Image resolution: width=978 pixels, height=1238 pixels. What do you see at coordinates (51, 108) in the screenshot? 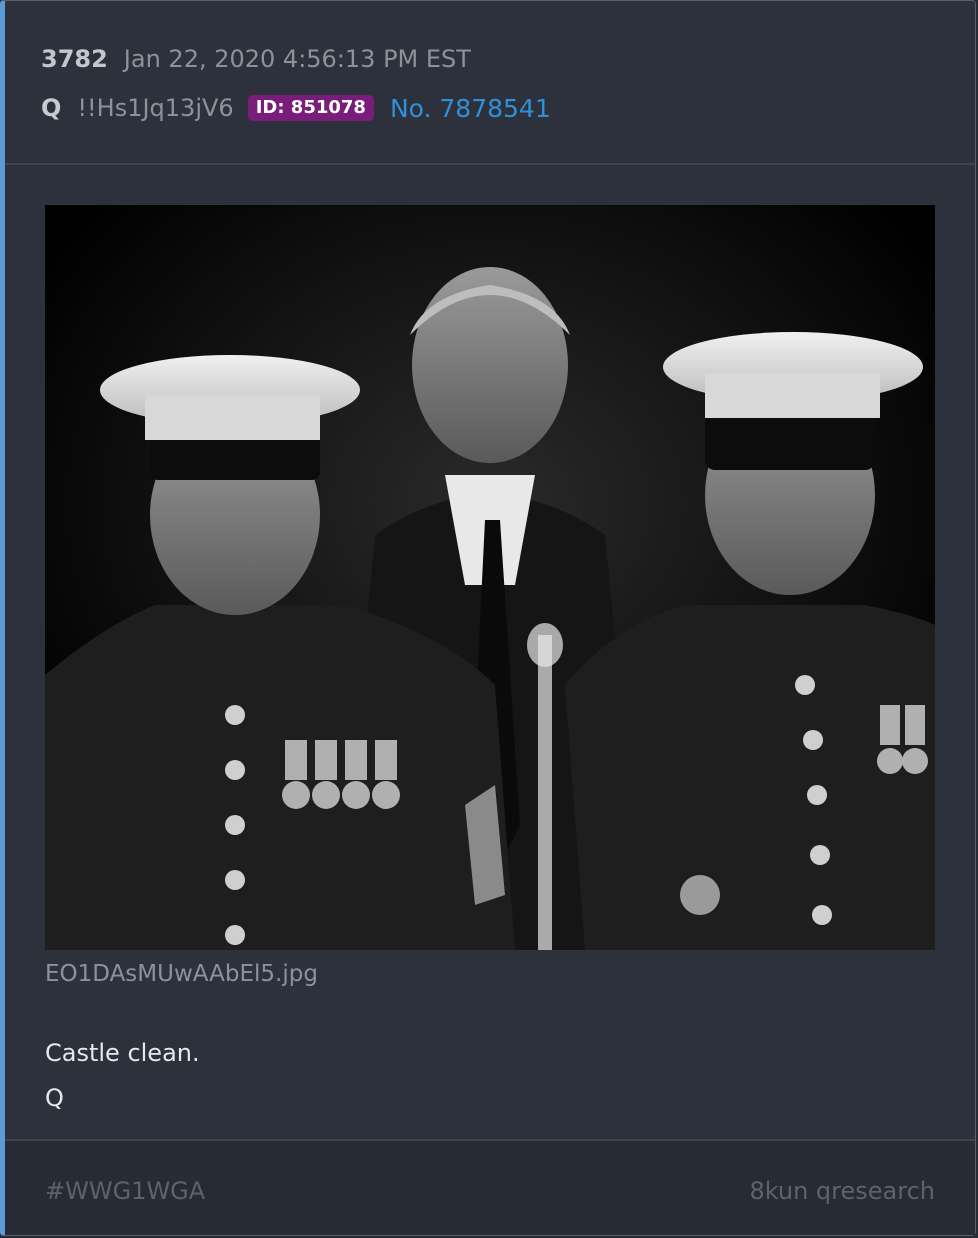
I see `author-name: Q` at bounding box center [51, 108].